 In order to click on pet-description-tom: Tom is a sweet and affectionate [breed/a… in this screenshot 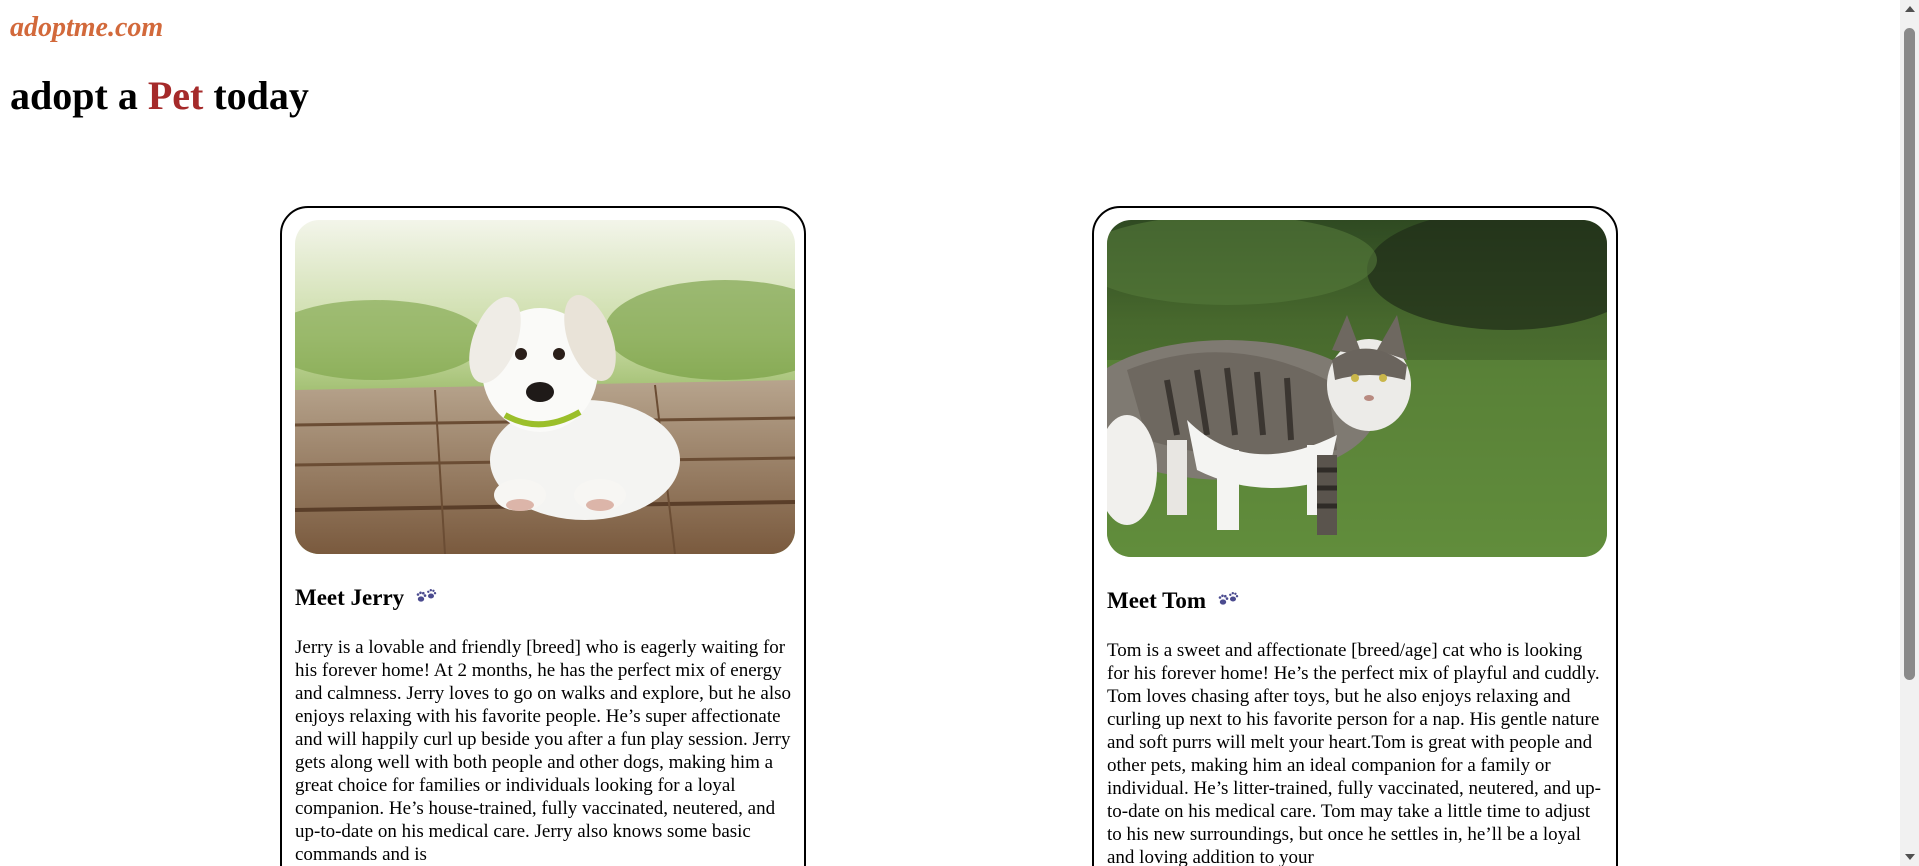, I will do `click(1354, 753)`.